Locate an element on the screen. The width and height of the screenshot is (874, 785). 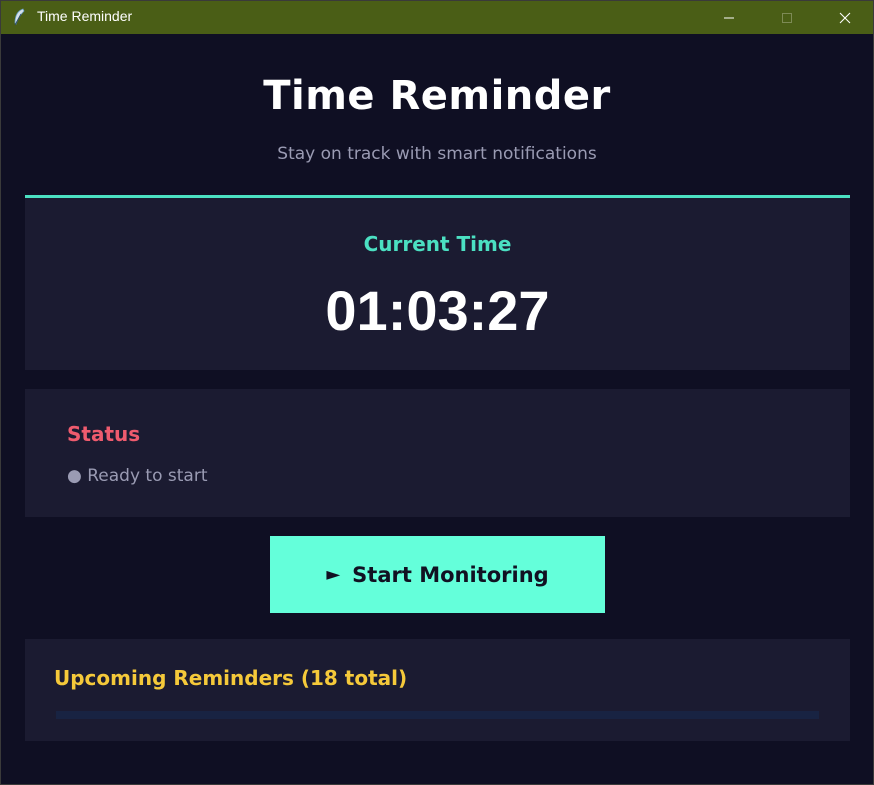
close-icon is located at coordinates (845, 17).